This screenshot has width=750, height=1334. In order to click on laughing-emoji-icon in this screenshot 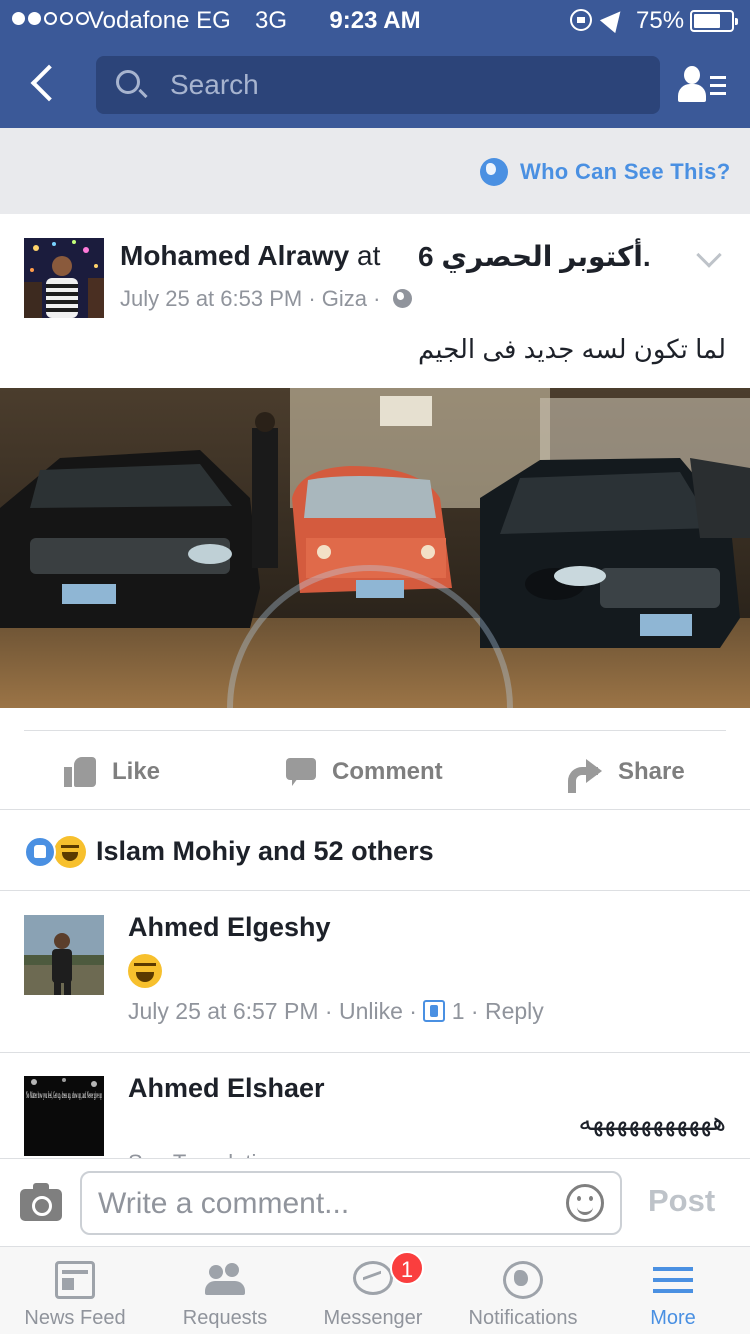, I will do `click(145, 971)`.